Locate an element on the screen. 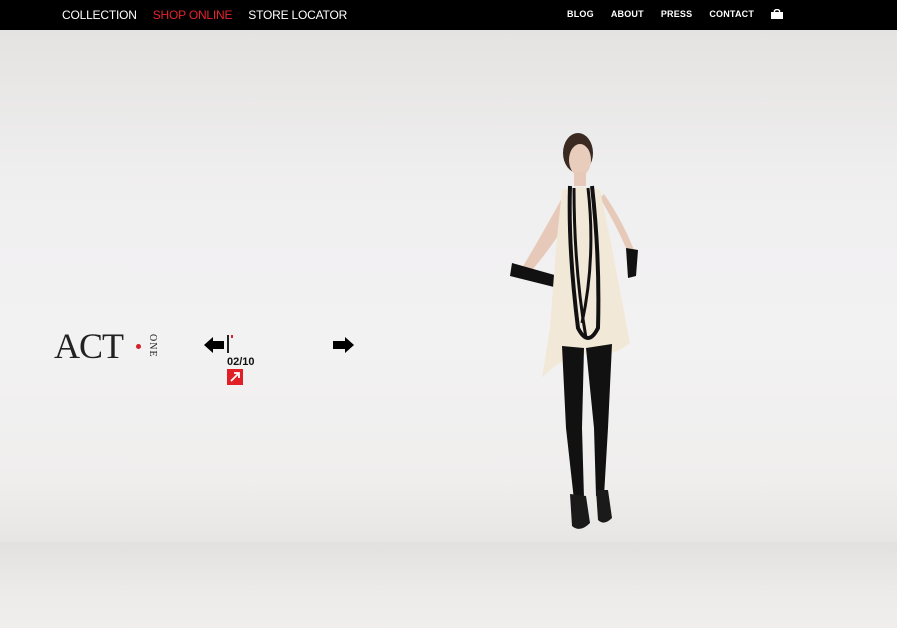 This screenshot has height=628, width=897. arrow-right-icon is located at coordinates (343, 345).